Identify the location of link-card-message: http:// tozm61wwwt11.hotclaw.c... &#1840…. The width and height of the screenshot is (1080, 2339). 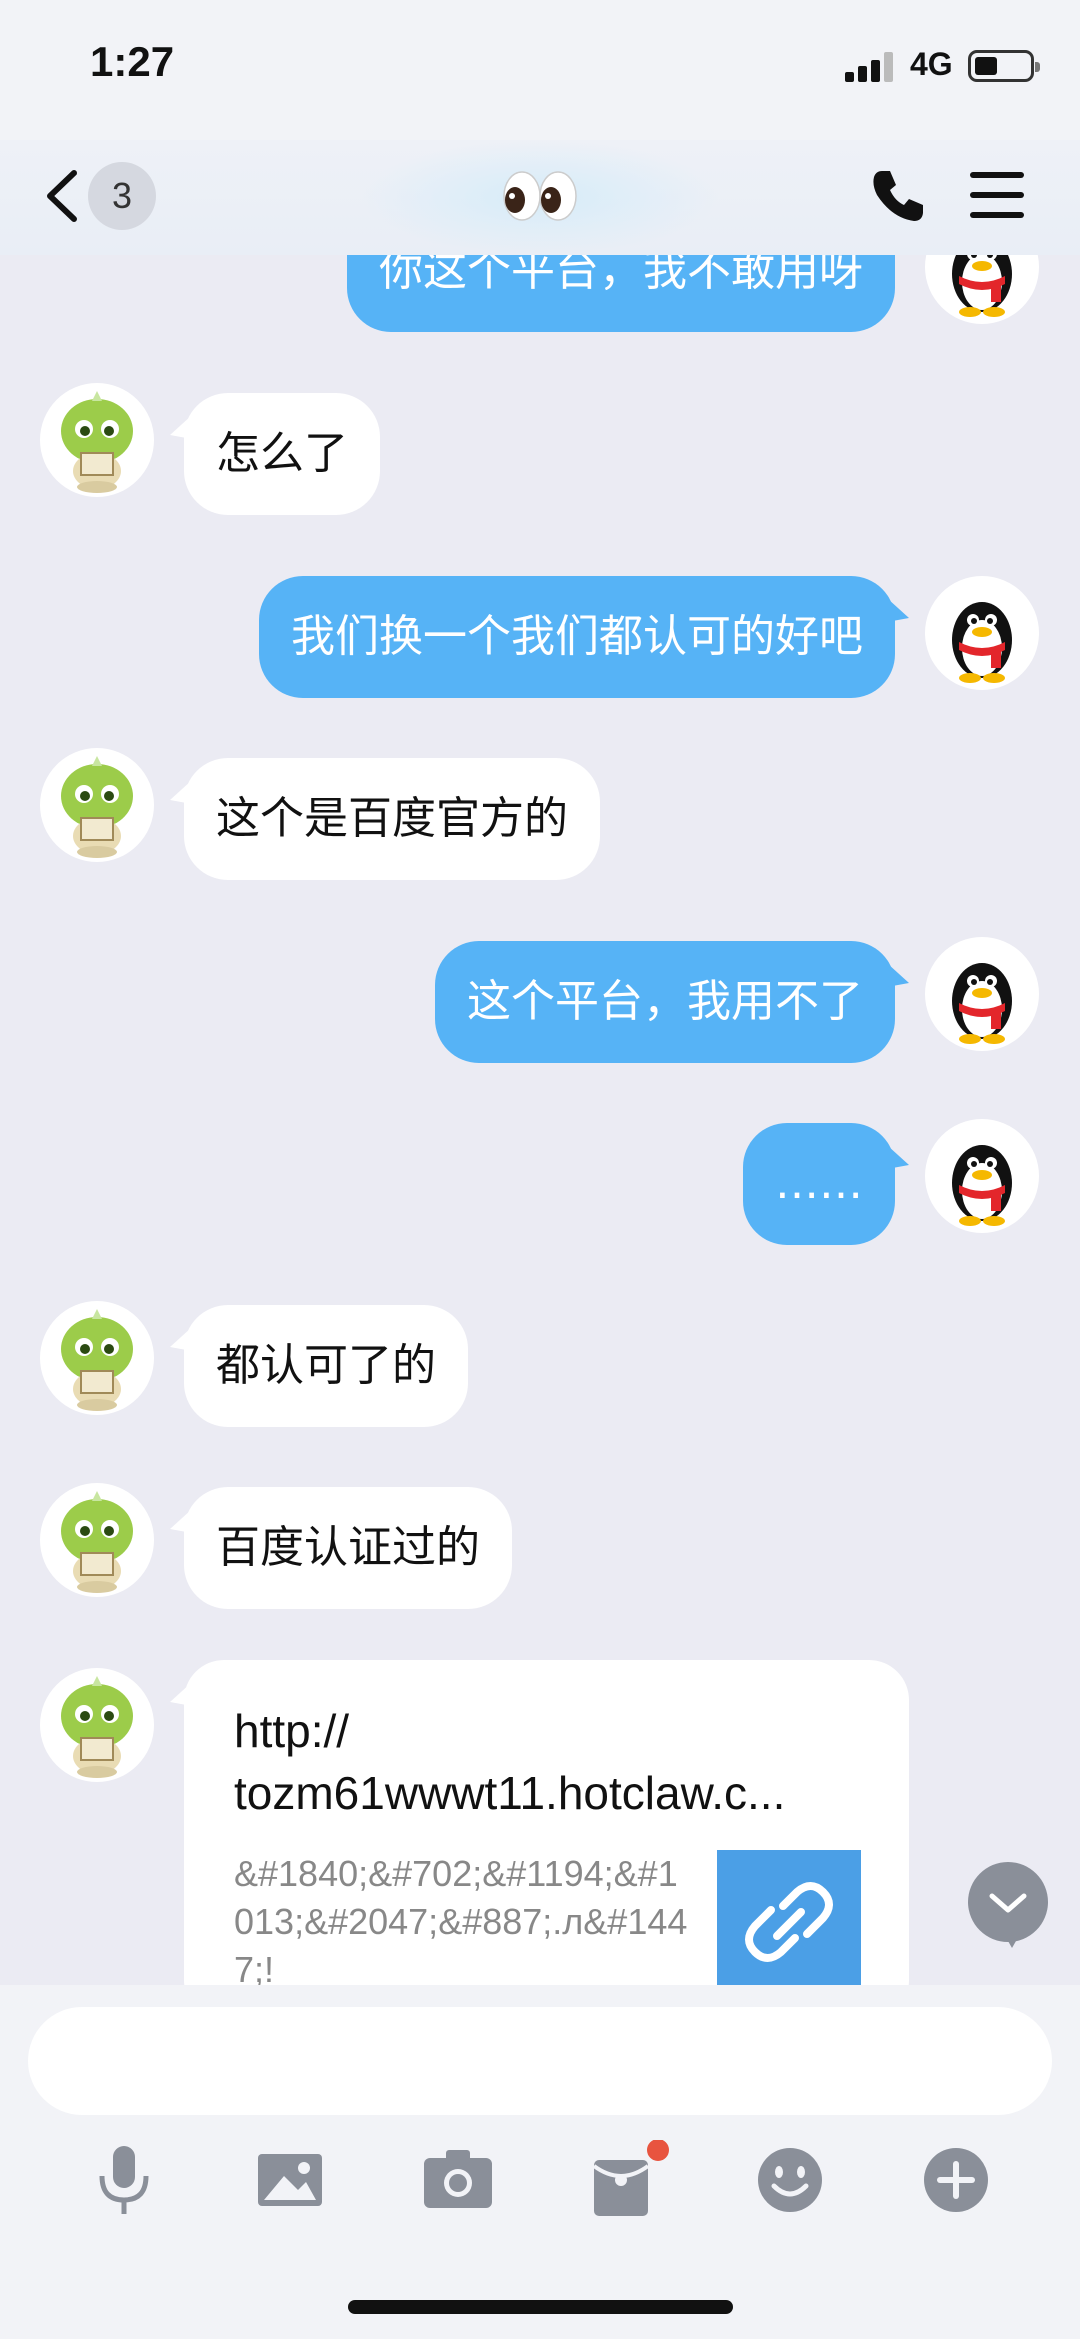
(546, 1822).